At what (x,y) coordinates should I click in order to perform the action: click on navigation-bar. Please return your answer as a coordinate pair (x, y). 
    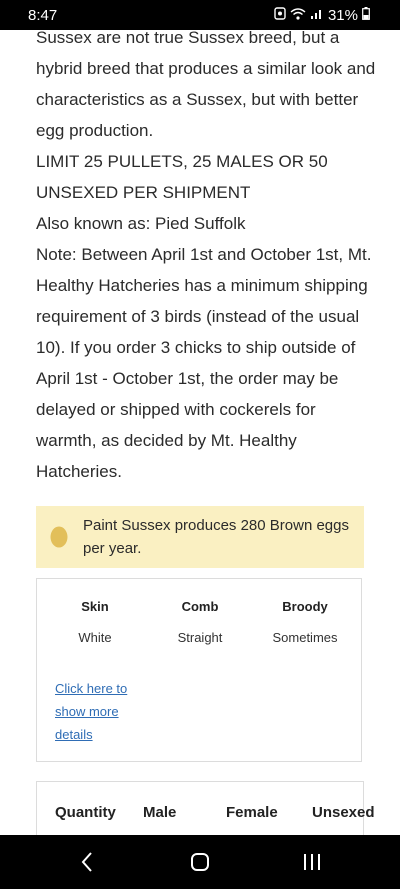
    Looking at the image, I should click on (200, 862).